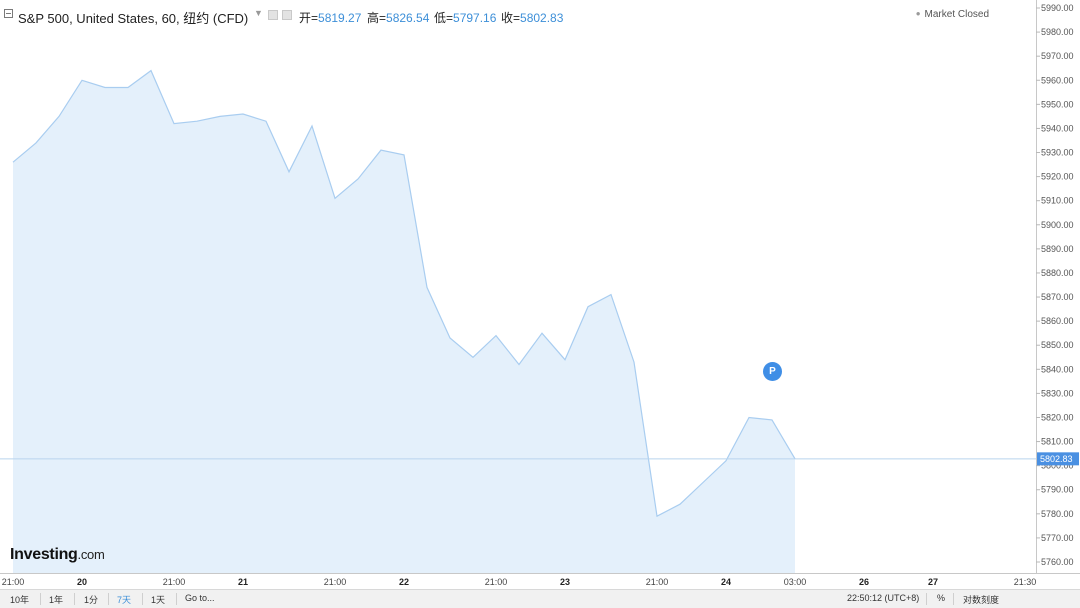  Describe the element at coordinates (133, 18) in the screenshot. I see `symbol-title: S&P 500, United States, 60, 纽约 (CFD)` at that location.